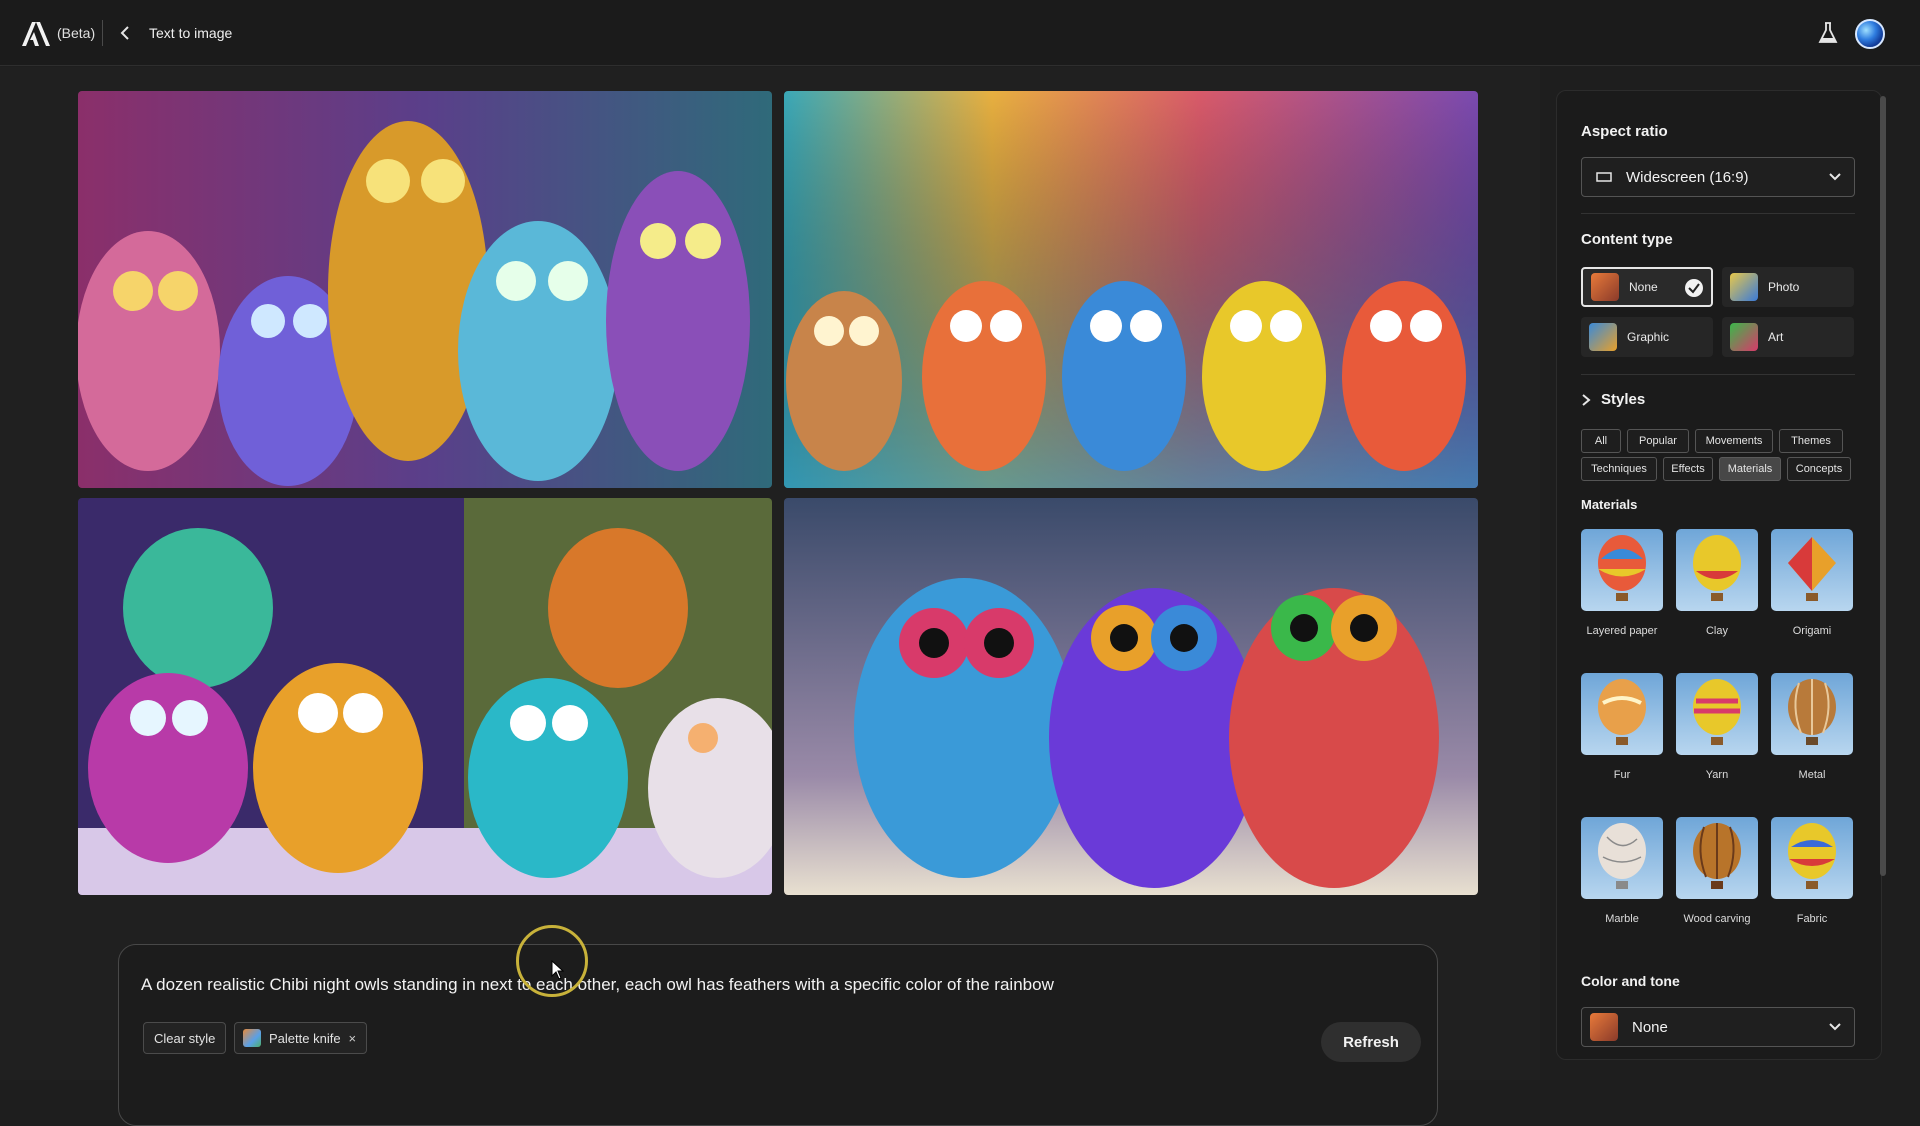 The image size is (1920, 1126). Describe the element at coordinates (1604, 1027) in the screenshot. I see `color-tone-thumbnail` at that location.